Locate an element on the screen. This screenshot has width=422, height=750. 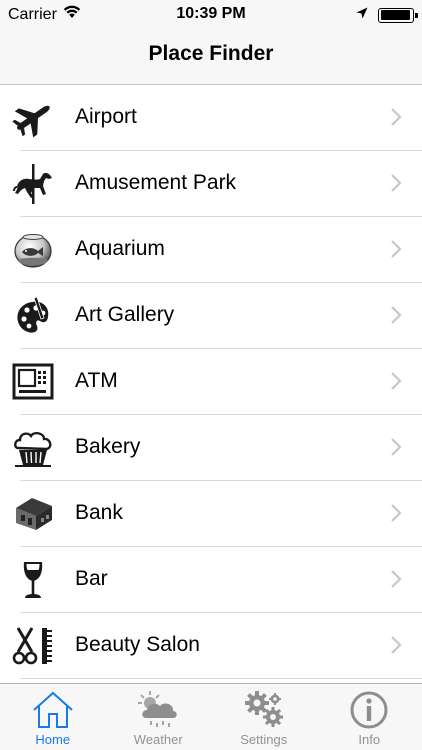
list-item-label: Art Gallery is located at coordinates (125, 314).